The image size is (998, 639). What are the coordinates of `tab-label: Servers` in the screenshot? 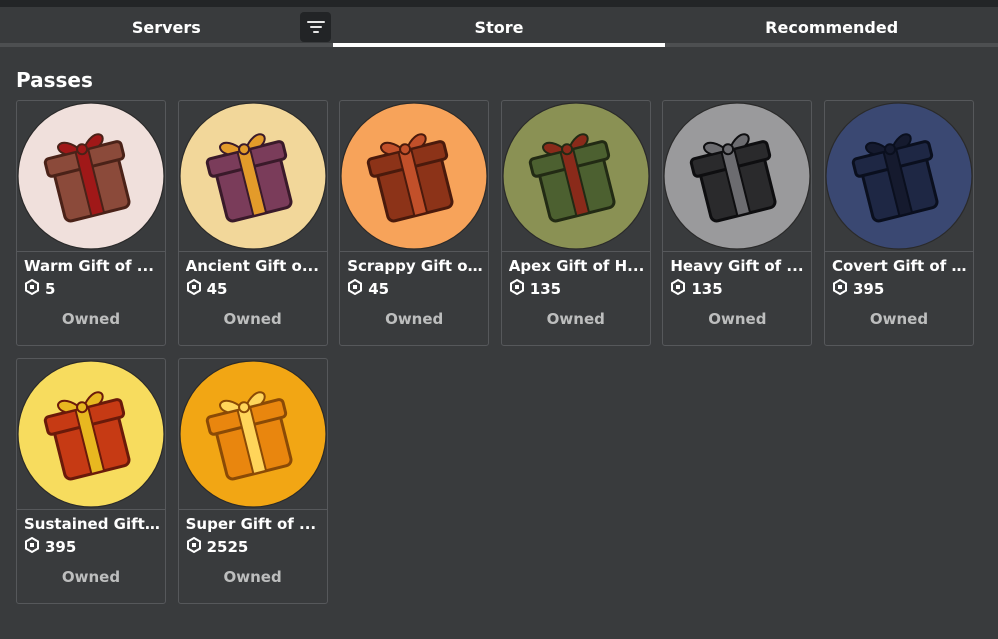 It's located at (166, 27).